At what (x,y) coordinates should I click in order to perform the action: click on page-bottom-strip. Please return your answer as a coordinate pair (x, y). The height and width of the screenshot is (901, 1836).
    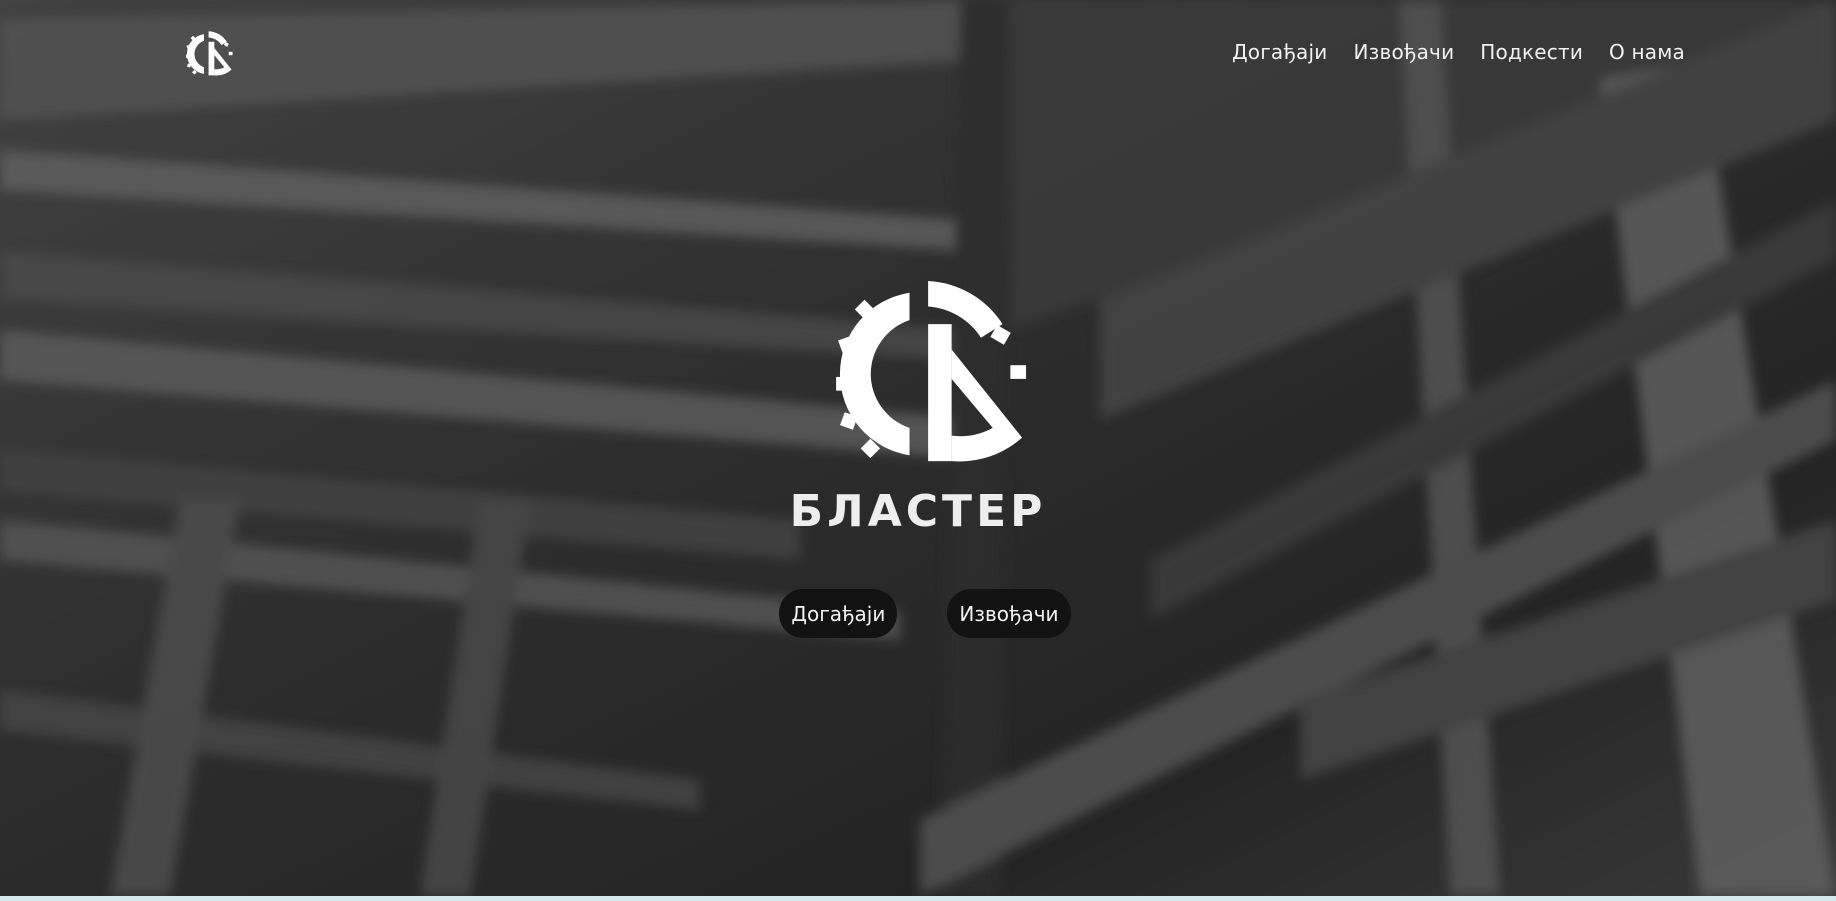
    Looking at the image, I should click on (918, 898).